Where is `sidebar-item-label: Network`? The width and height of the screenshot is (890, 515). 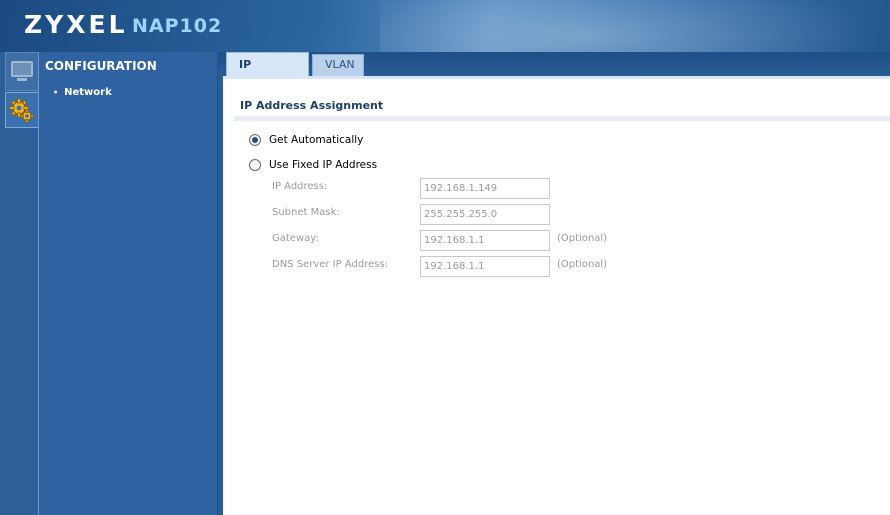 sidebar-item-label: Network is located at coordinates (88, 92).